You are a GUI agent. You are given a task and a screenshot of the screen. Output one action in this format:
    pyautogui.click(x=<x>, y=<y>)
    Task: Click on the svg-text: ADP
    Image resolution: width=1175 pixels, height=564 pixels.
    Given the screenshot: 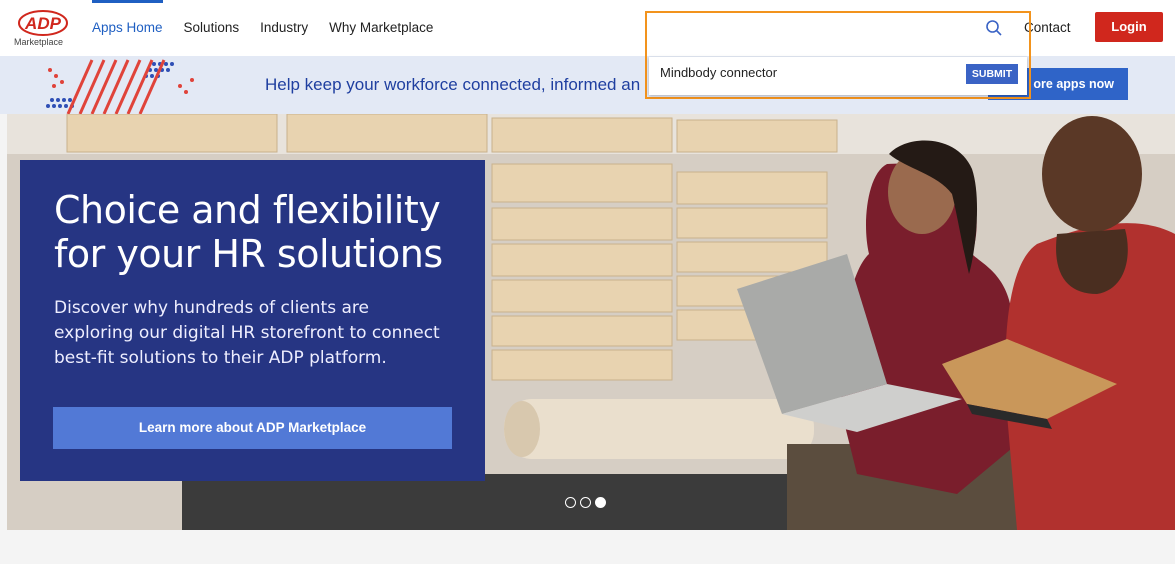 What is the action you would take?
    pyautogui.click(x=43, y=23)
    